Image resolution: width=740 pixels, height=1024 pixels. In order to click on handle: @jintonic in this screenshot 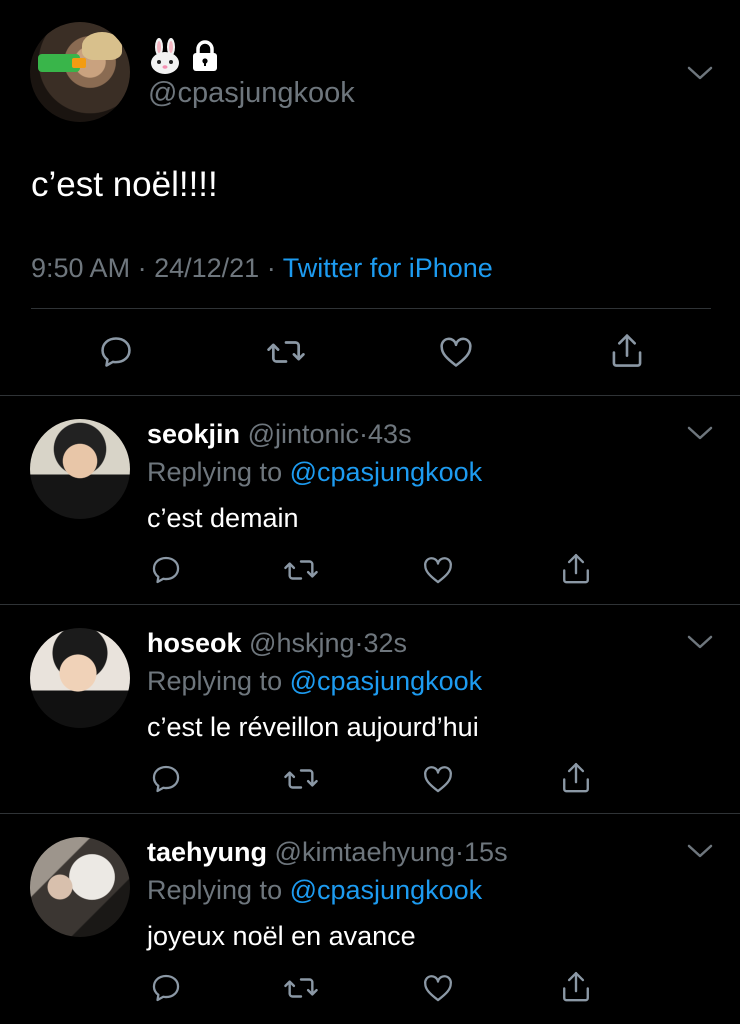, I will do `click(303, 434)`.